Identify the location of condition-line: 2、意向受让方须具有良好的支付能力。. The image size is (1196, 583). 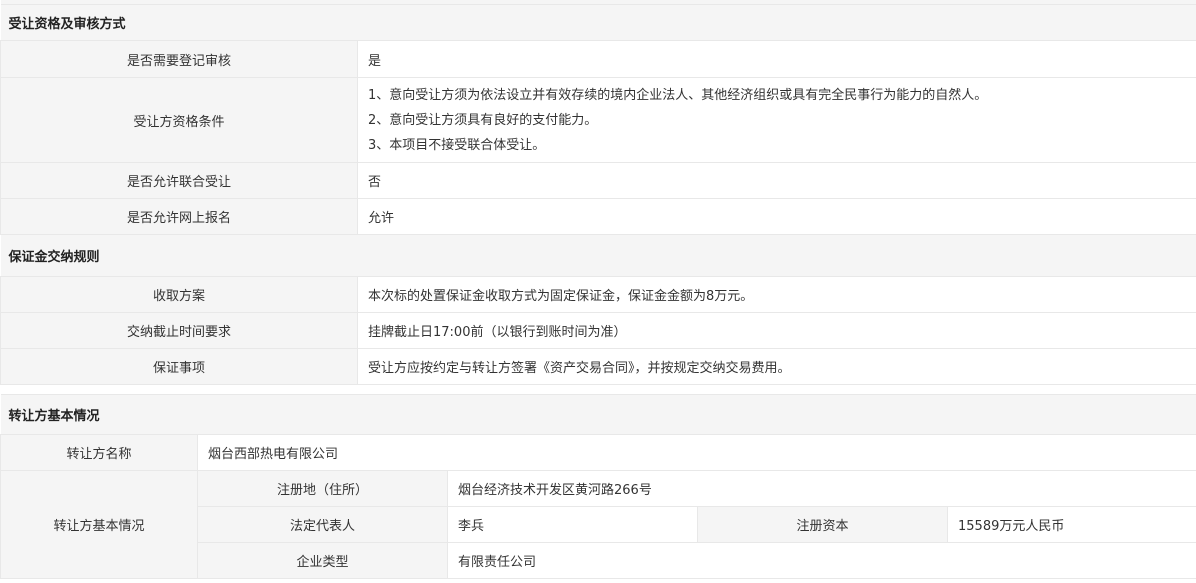
(483, 120).